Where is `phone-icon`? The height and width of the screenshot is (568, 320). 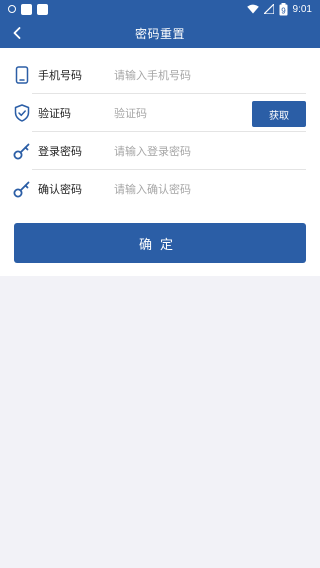 phone-icon is located at coordinates (22, 75).